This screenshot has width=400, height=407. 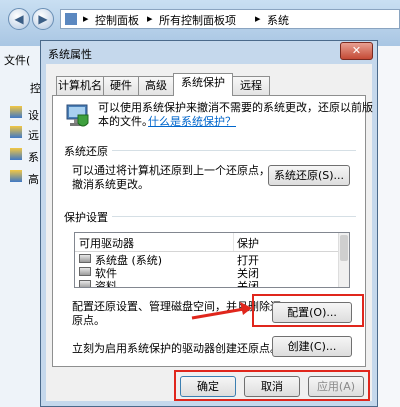 What do you see at coordinates (33, 157) in the screenshot?
I see `sidebar-item: 系` at bounding box center [33, 157].